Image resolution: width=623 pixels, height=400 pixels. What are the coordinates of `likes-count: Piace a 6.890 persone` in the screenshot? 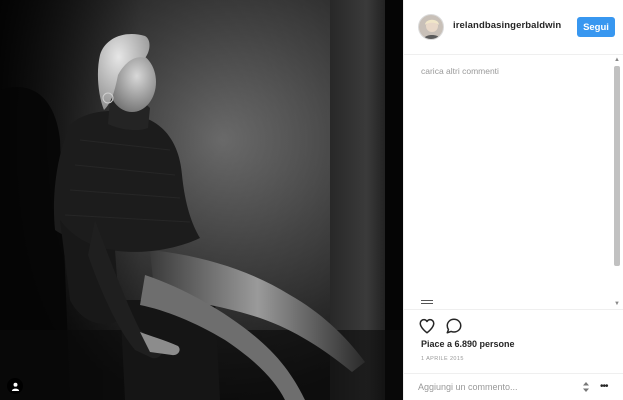 It's located at (468, 344).